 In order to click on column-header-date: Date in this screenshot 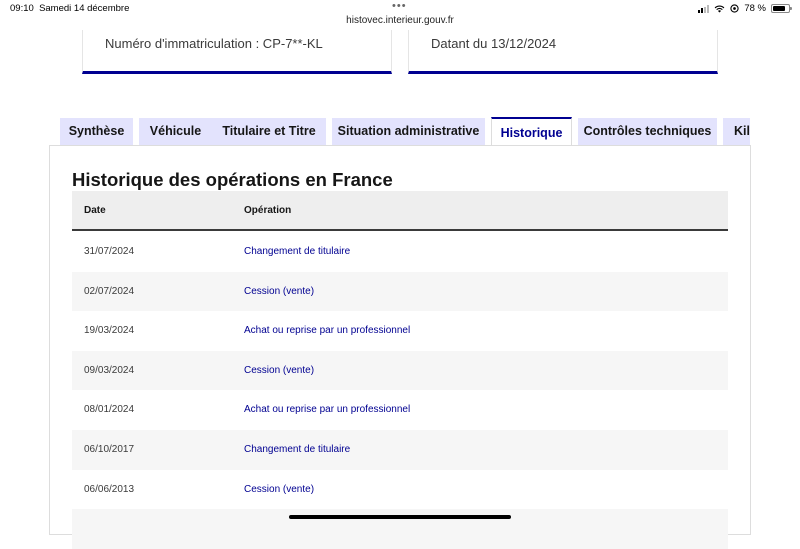, I will do `click(95, 210)`.